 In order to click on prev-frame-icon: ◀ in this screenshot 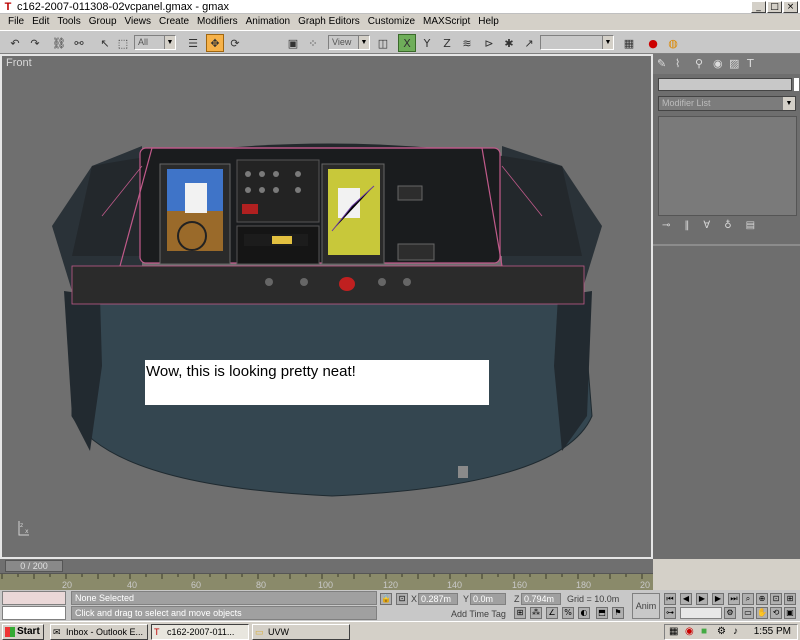, I will do `click(686, 599)`.